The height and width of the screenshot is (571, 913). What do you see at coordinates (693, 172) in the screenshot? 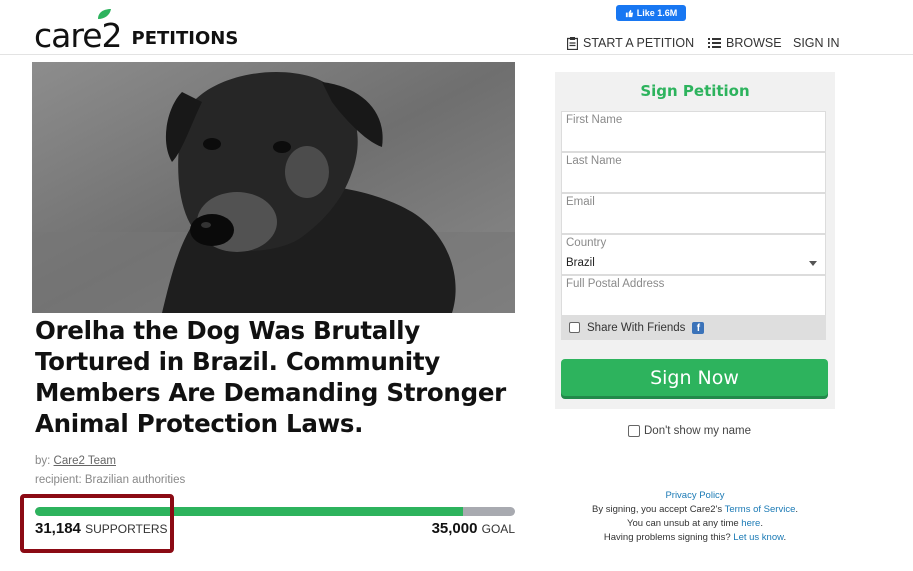
I see `last-name-field: Last Name` at bounding box center [693, 172].